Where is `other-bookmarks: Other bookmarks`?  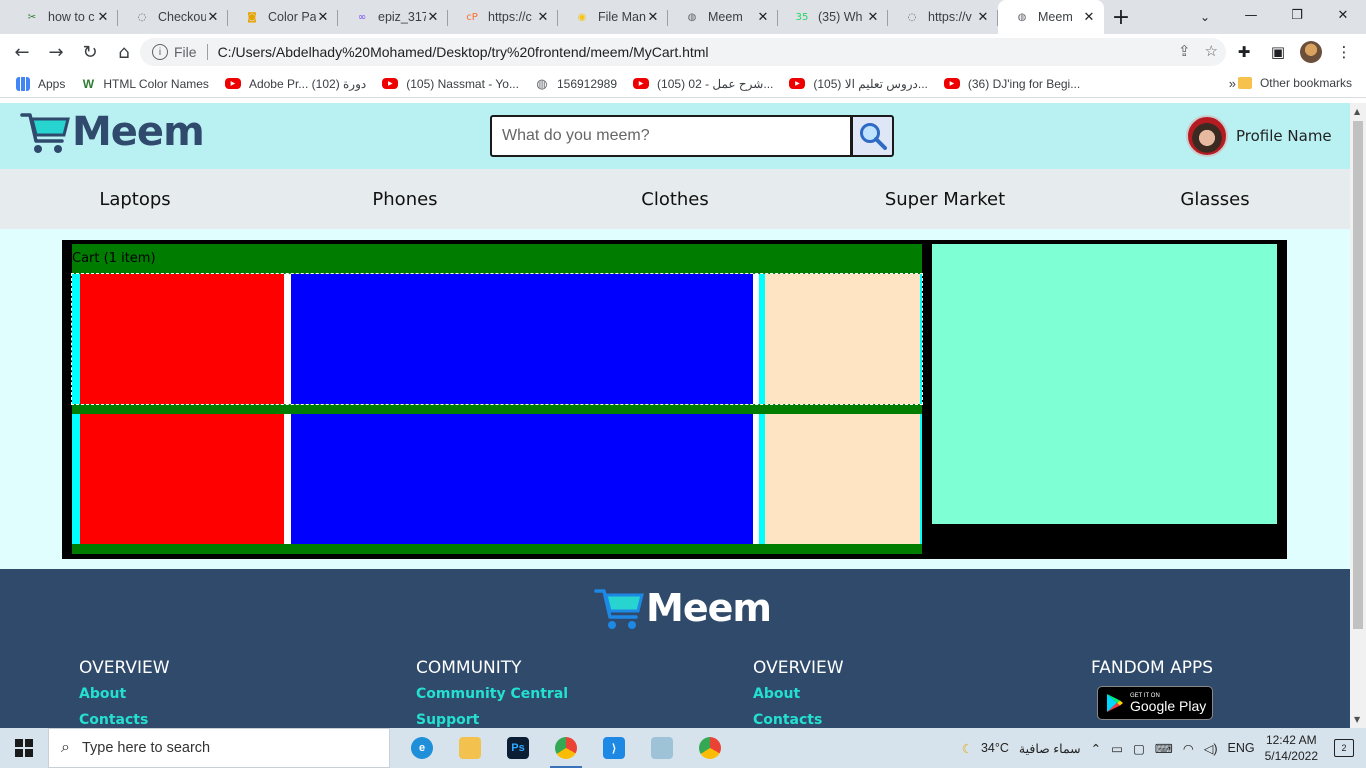 other-bookmarks: Other bookmarks is located at coordinates (1294, 83).